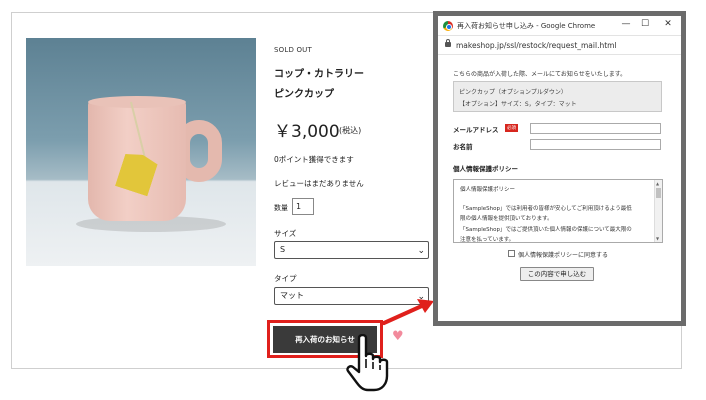 The width and height of the screenshot is (706, 400). Describe the element at coordinates (526, 26) in the screenshot. I see `window-title: 再入荷お知らせ申し込み - Google Chrome` at that location.